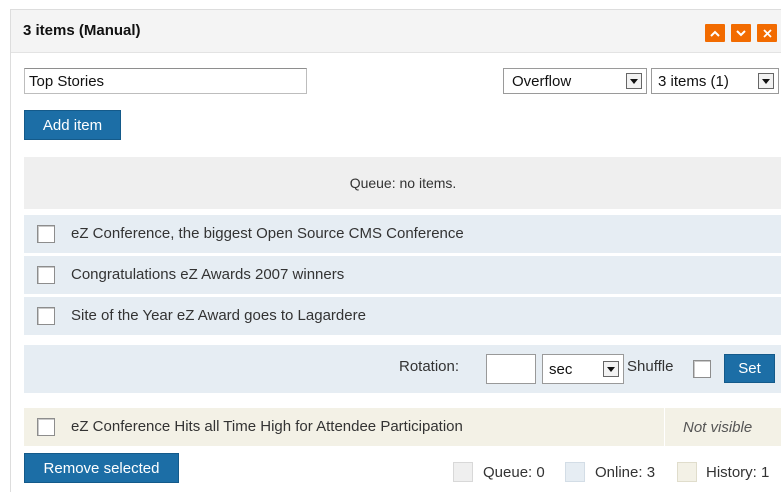 The image size is (781, 492). I want to click on block-title: 3 items (Manual), so click(82, 30).